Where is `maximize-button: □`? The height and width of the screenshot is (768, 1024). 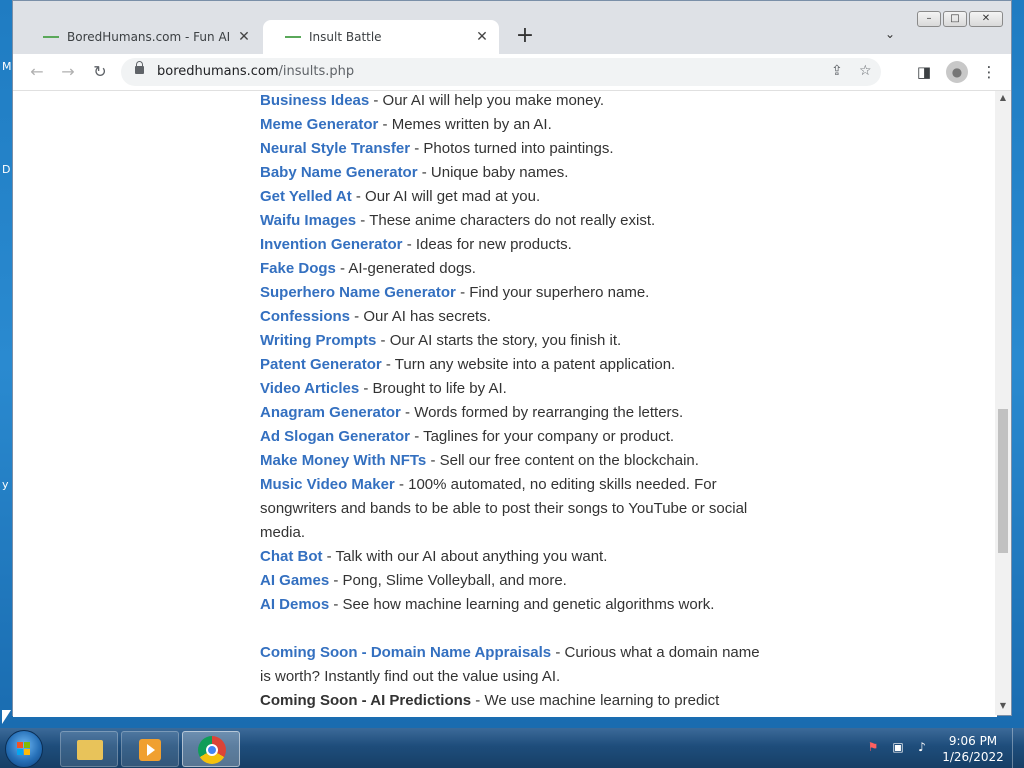 maximize-button: □ is located at coordinates (955, 19).